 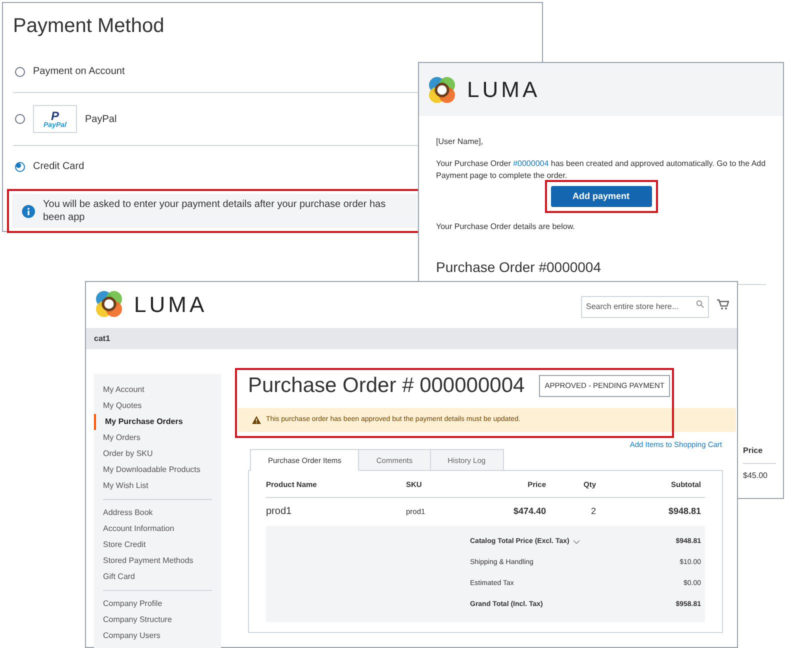 What do you see at coordinates (89, 26) in the screenshot?
I see `panel-title: Payment Method` at bounding box center [89, 26].